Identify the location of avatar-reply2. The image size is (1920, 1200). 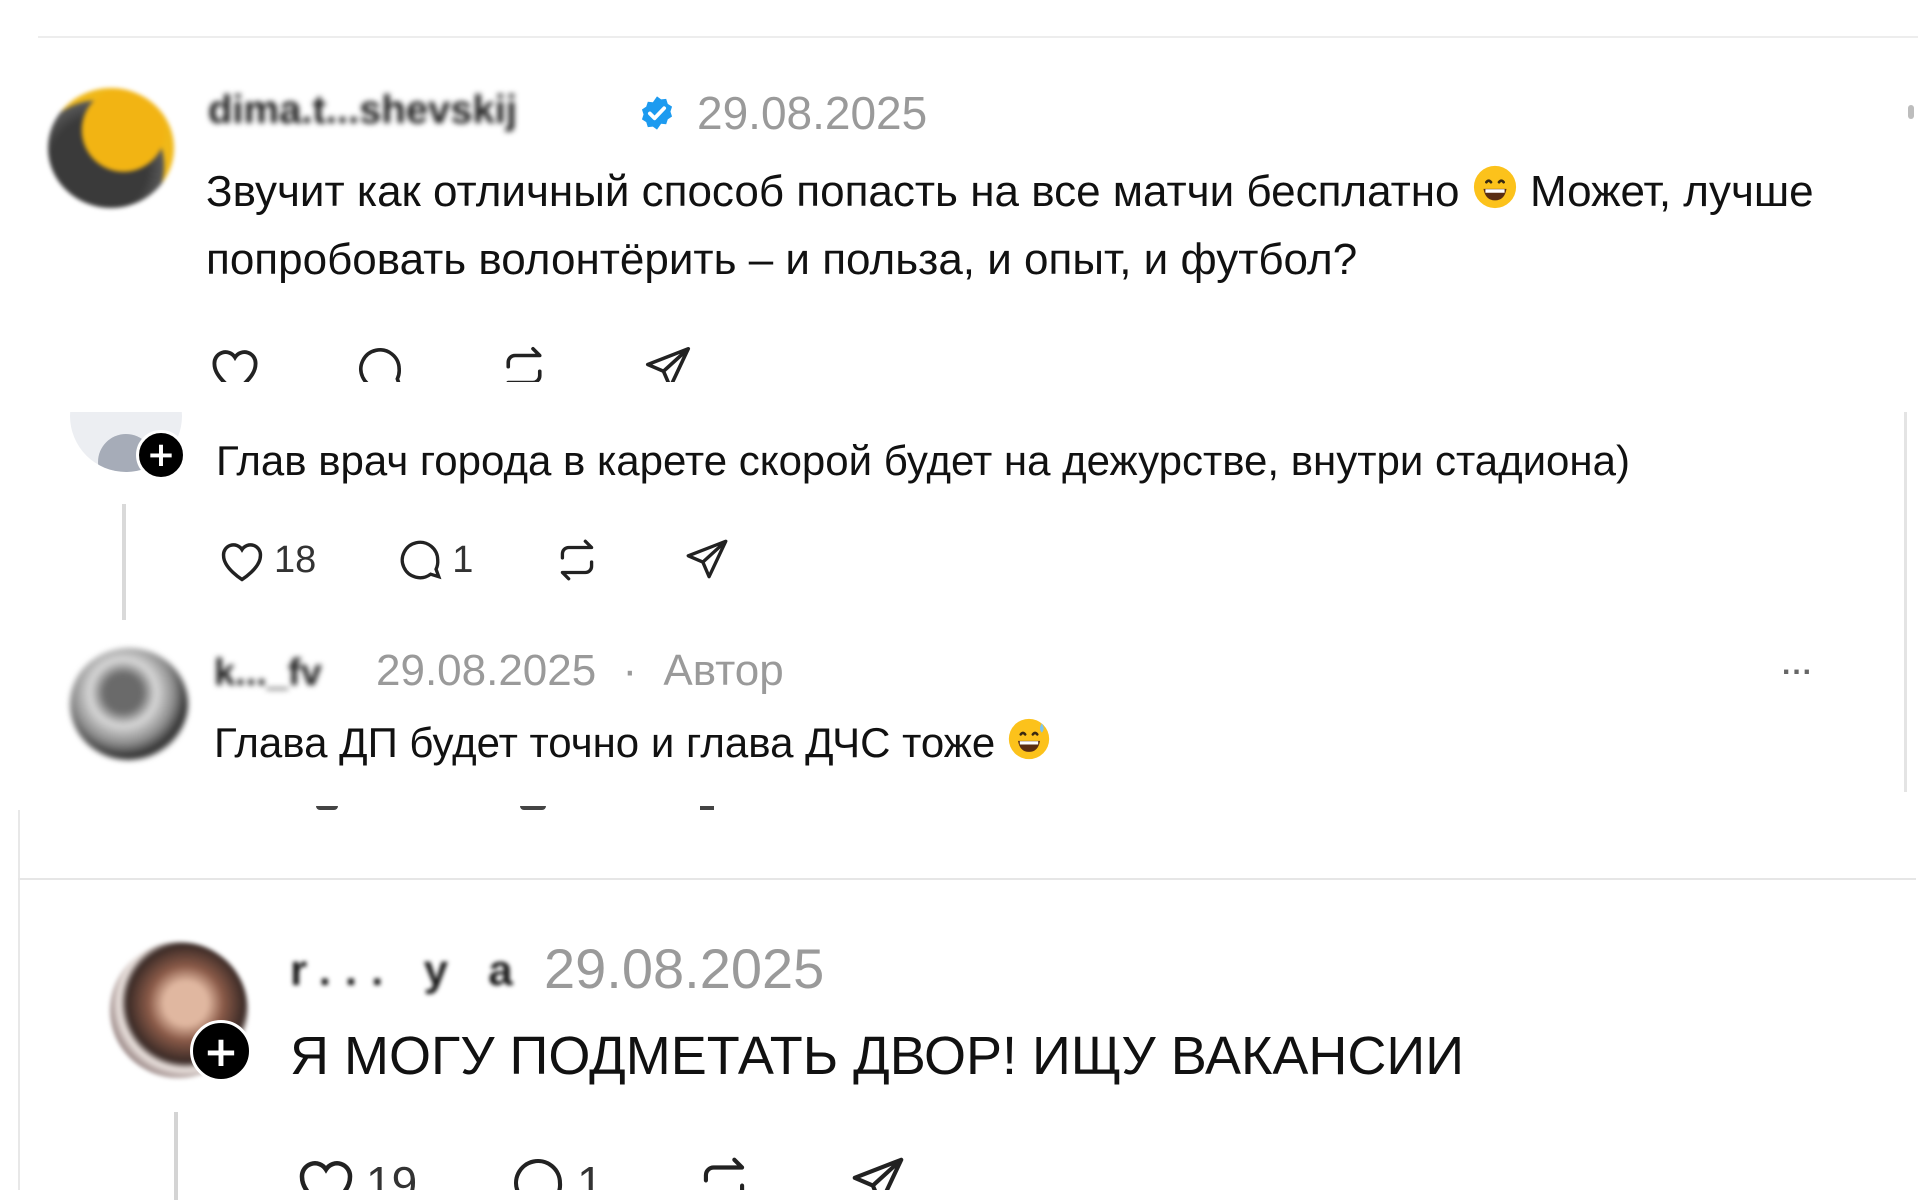
(129, 704).